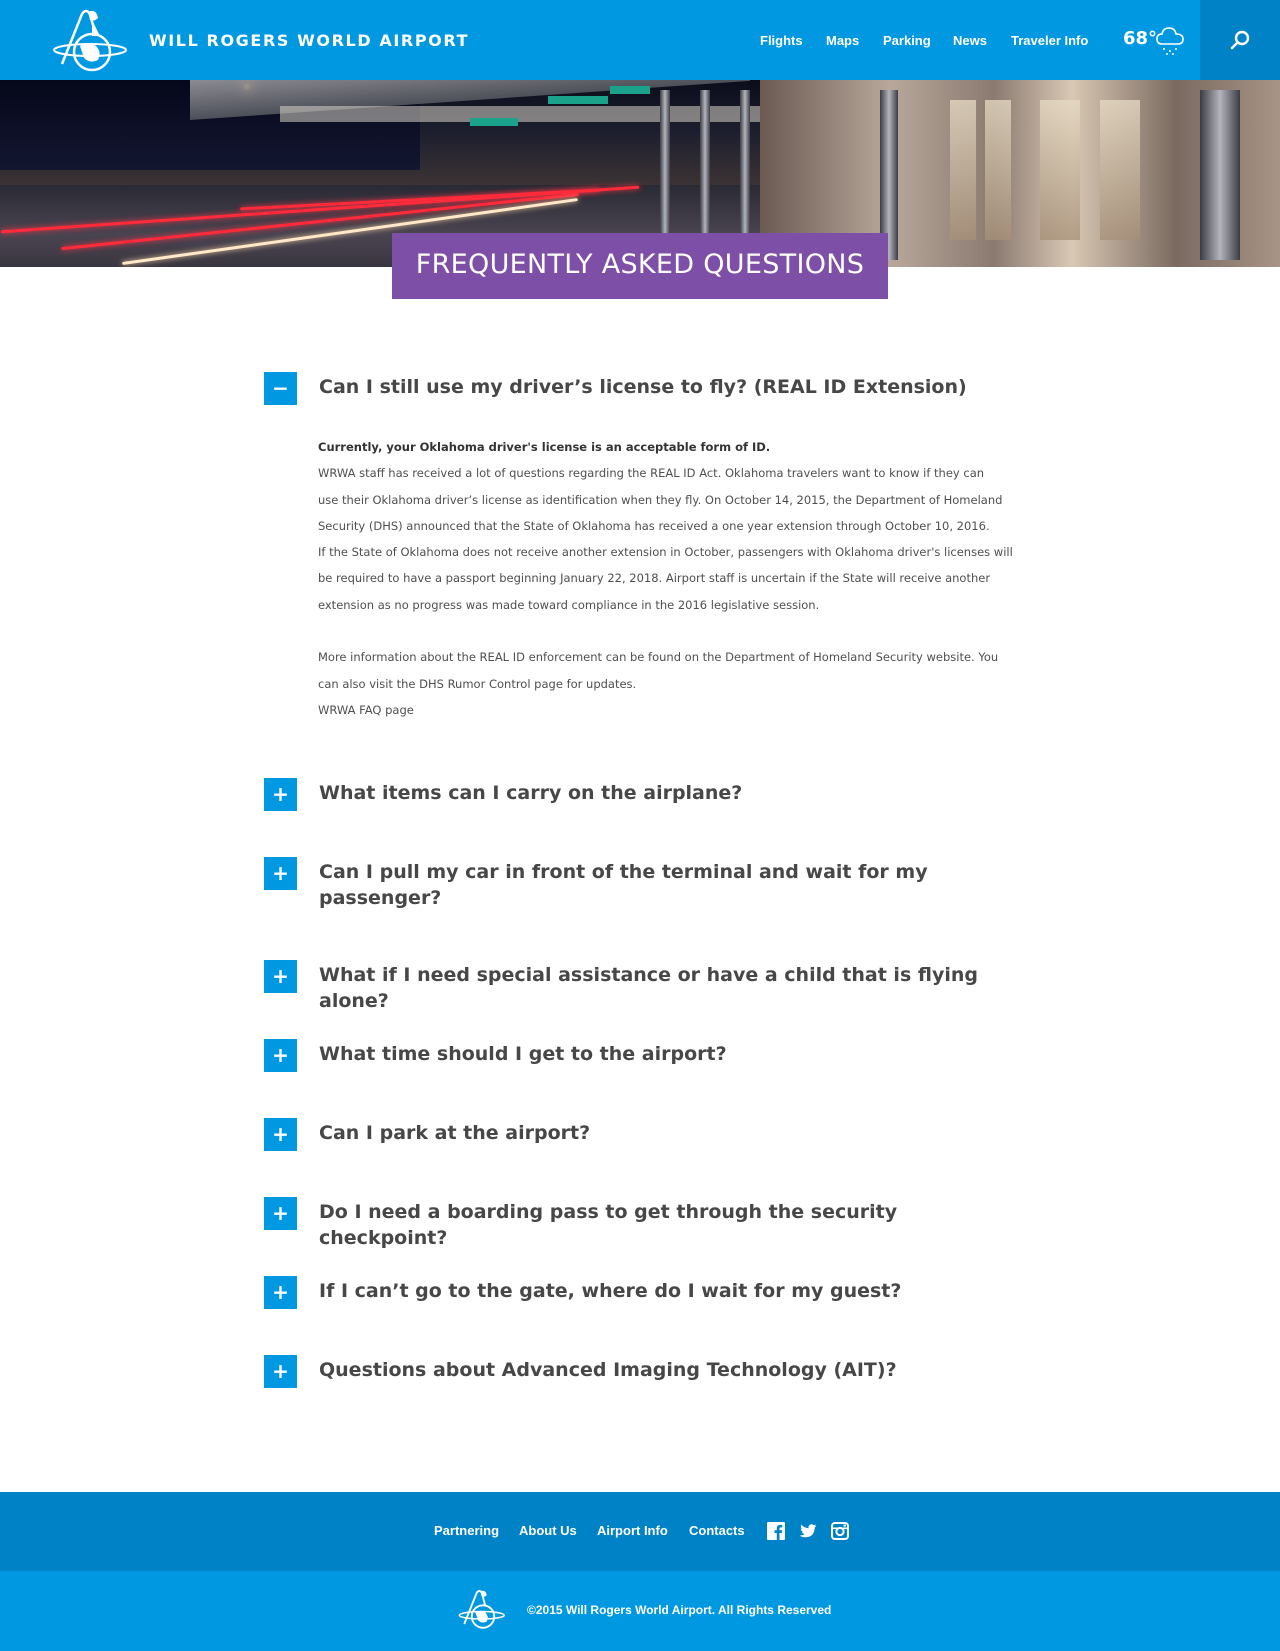 The width and height of the screenshot is (1280, 1651). What do you see at coordinates (781, 40) in the screenshot?
I see `nav-flights: Flights` at bounding box center [781, 40].